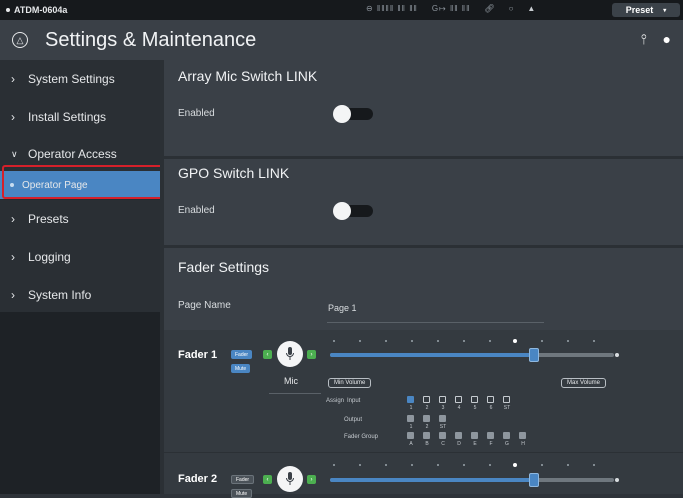 The height and width of the screenshot is (498, 683). What do you see at coordinates (432, 480) in the screenshot?
I see `fader-2-fill` at bounding box center [432, 480].